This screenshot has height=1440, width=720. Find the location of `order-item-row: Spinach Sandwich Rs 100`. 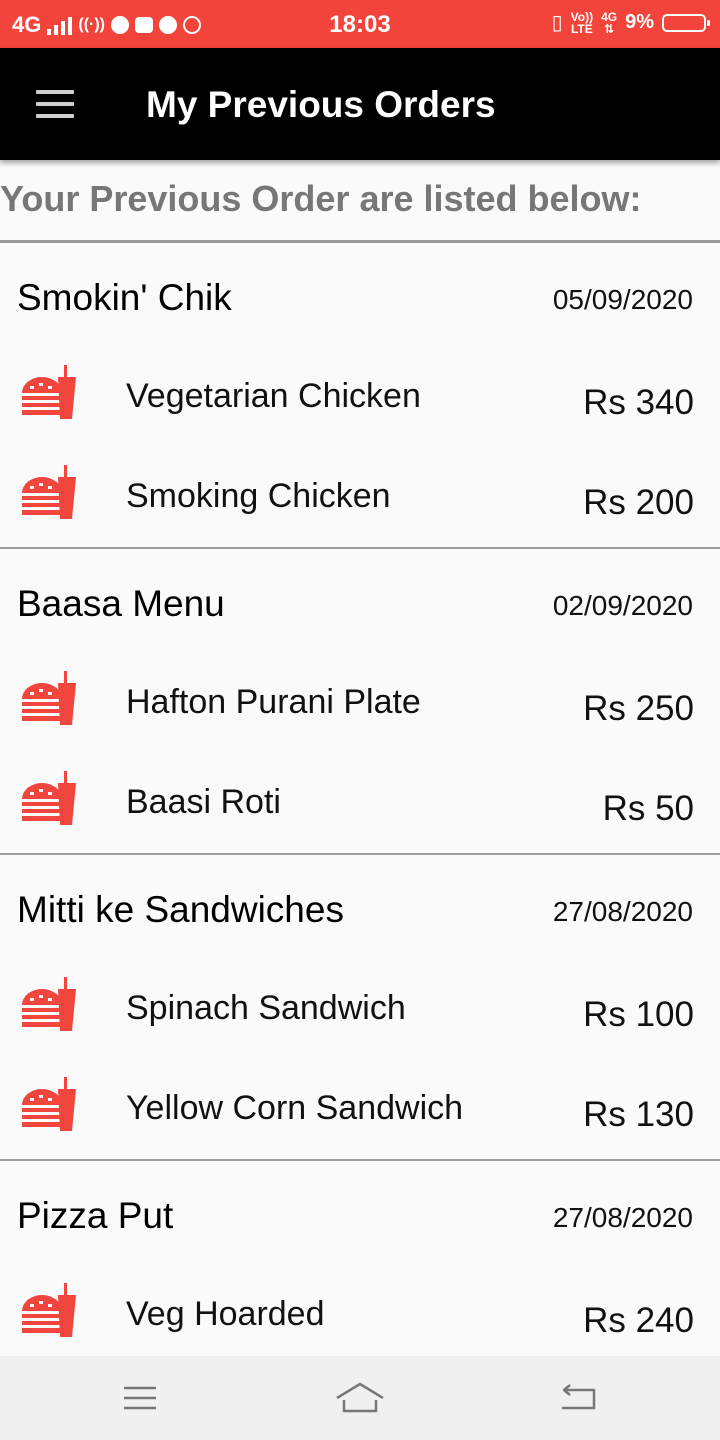

order-item-row: Spinach Sandwich Rs 100 is located at coordinates (360, 1009).